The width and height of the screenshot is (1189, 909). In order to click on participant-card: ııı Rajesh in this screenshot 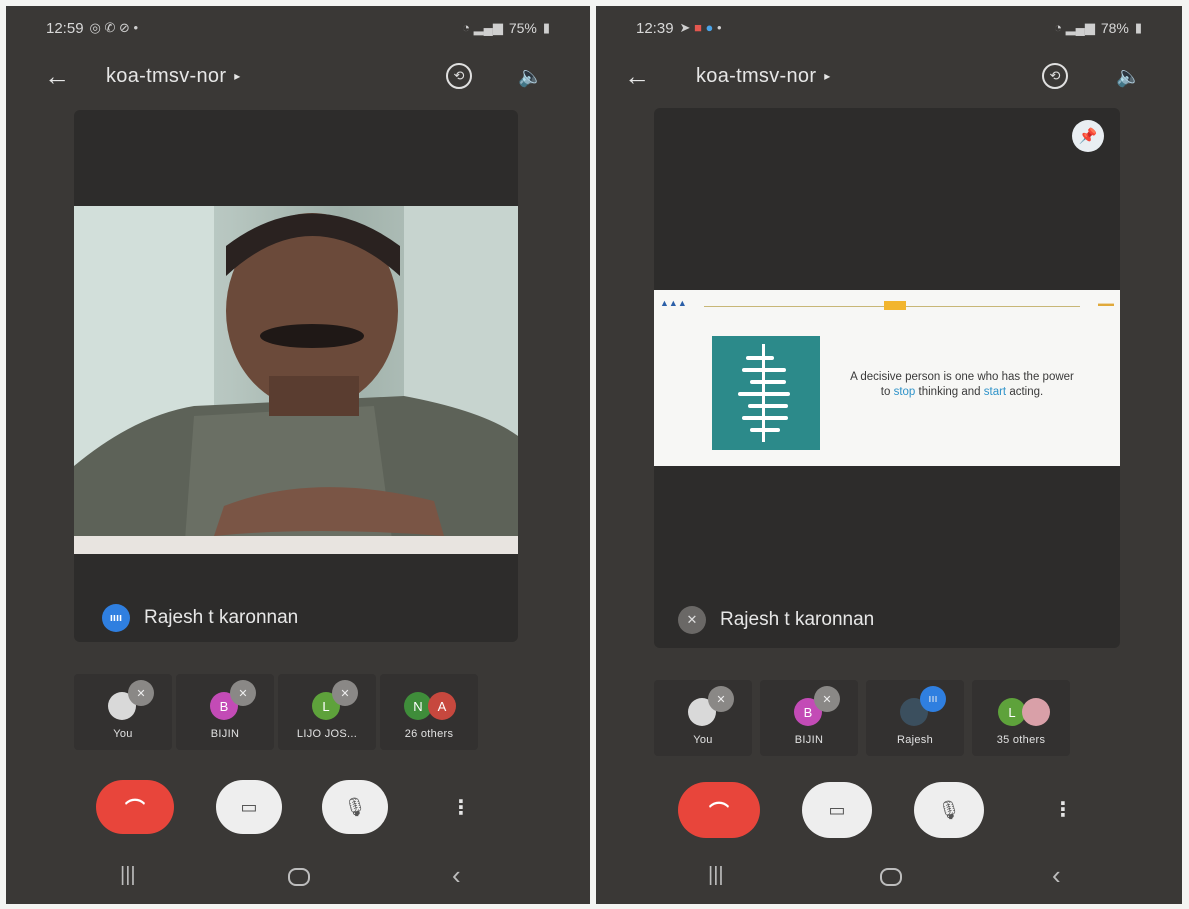, I will do `click(915, 718)`.